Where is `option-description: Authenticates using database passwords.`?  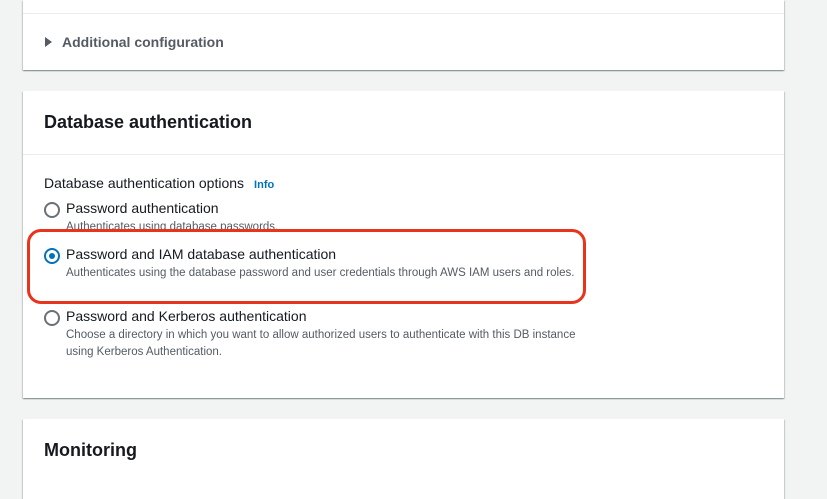
option-description: Authenticates using database passwords. is located at coordinates (172, 226).